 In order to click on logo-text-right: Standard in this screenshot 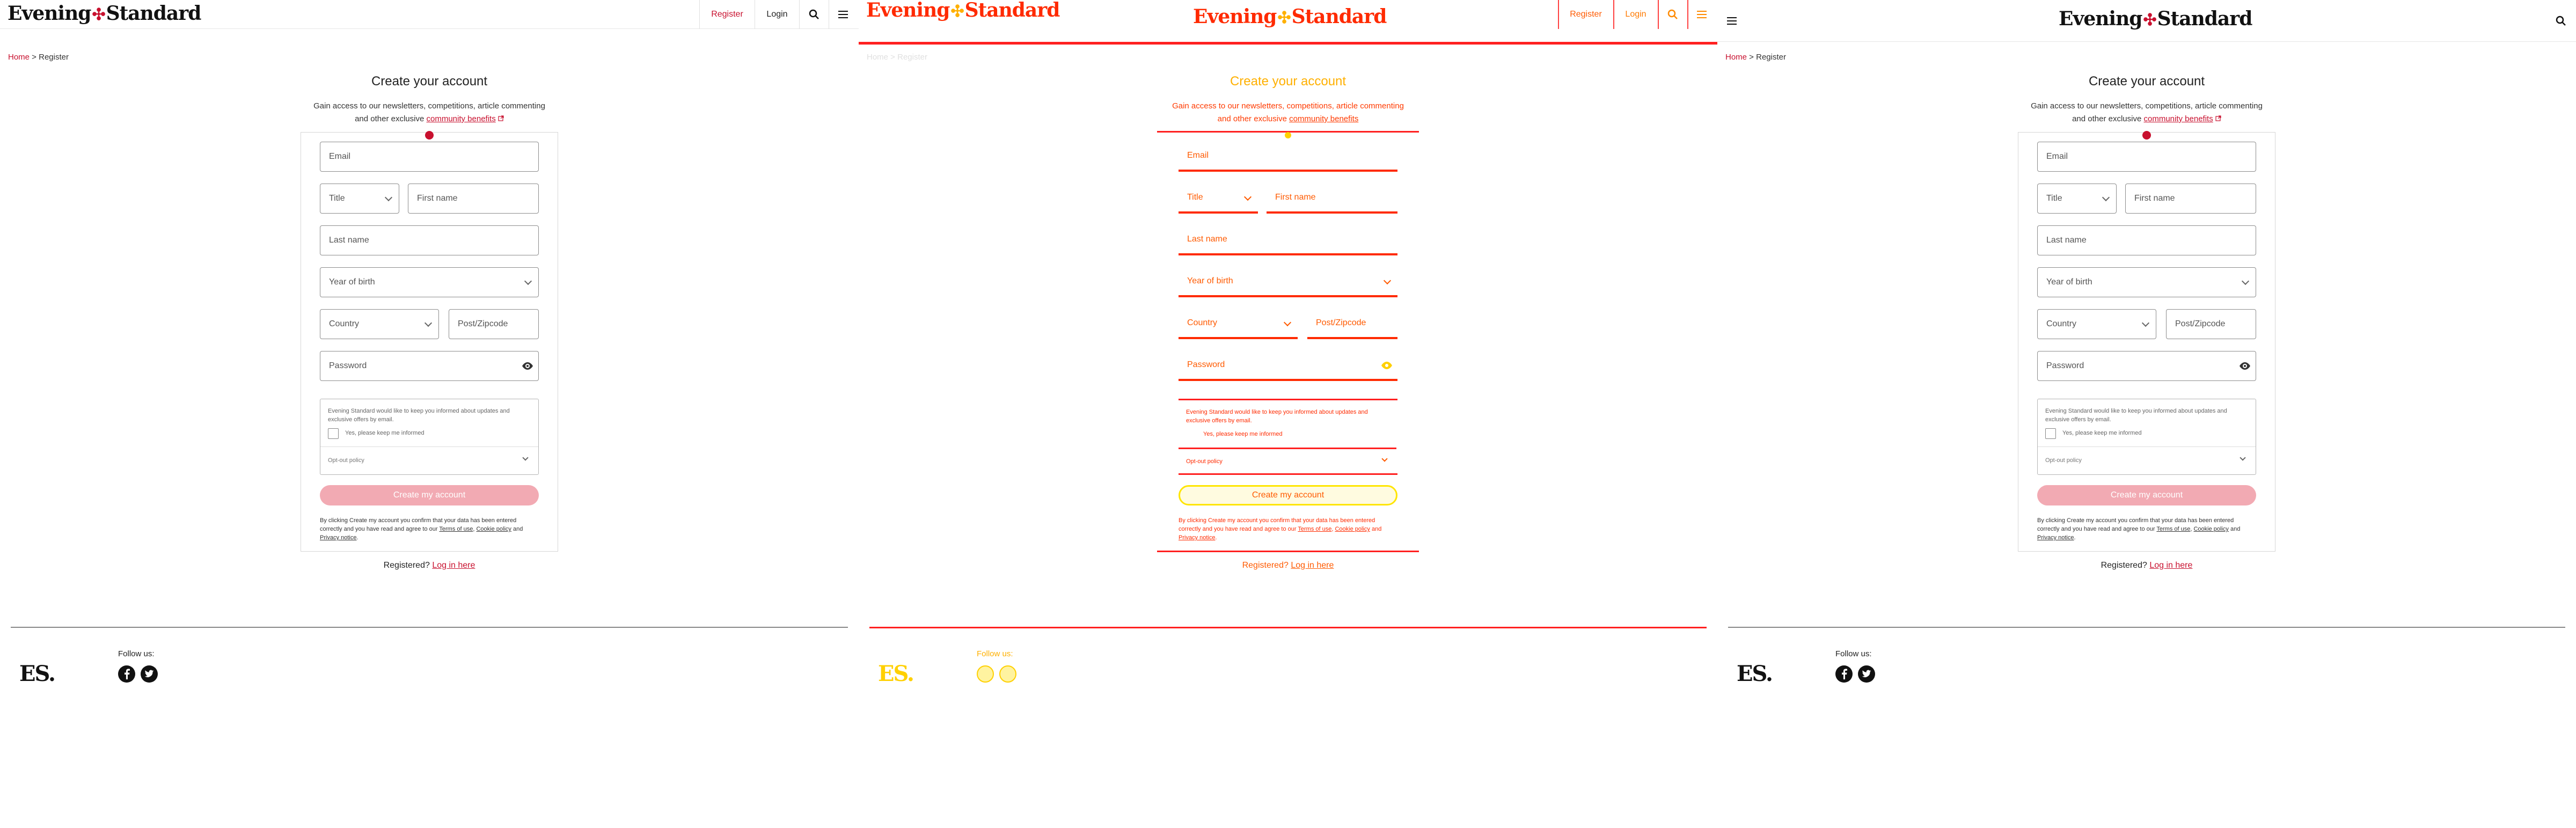, I will do `click(154, 14)`.